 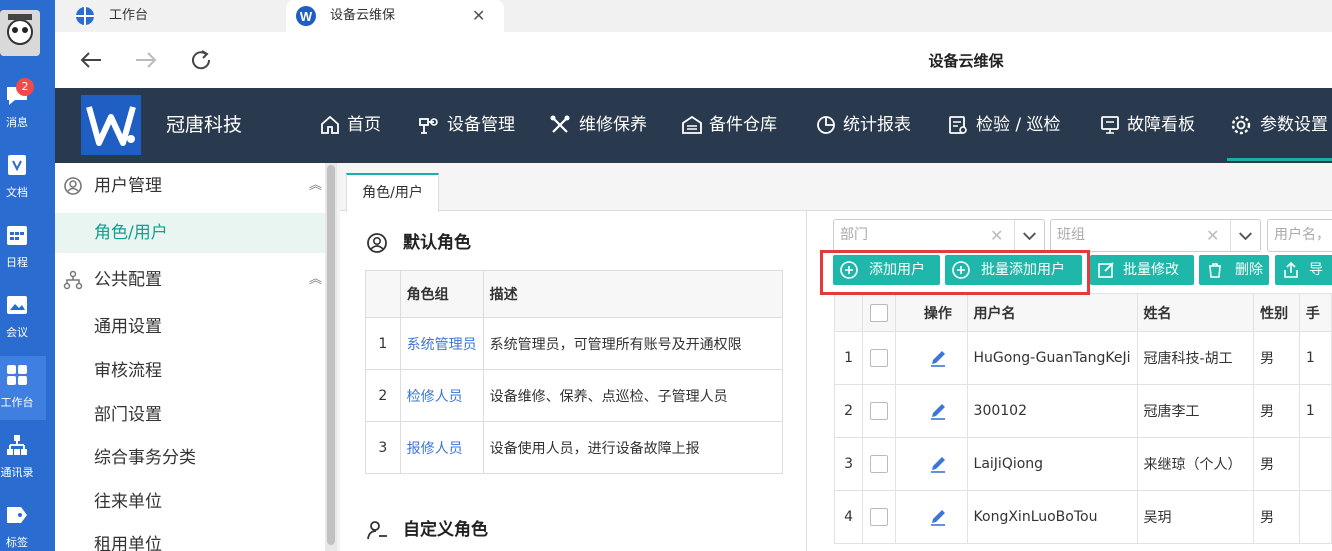 I want to click on browser-tab-device-maintenance: W 设备云维保 ✕, so click(x=395, y=16).